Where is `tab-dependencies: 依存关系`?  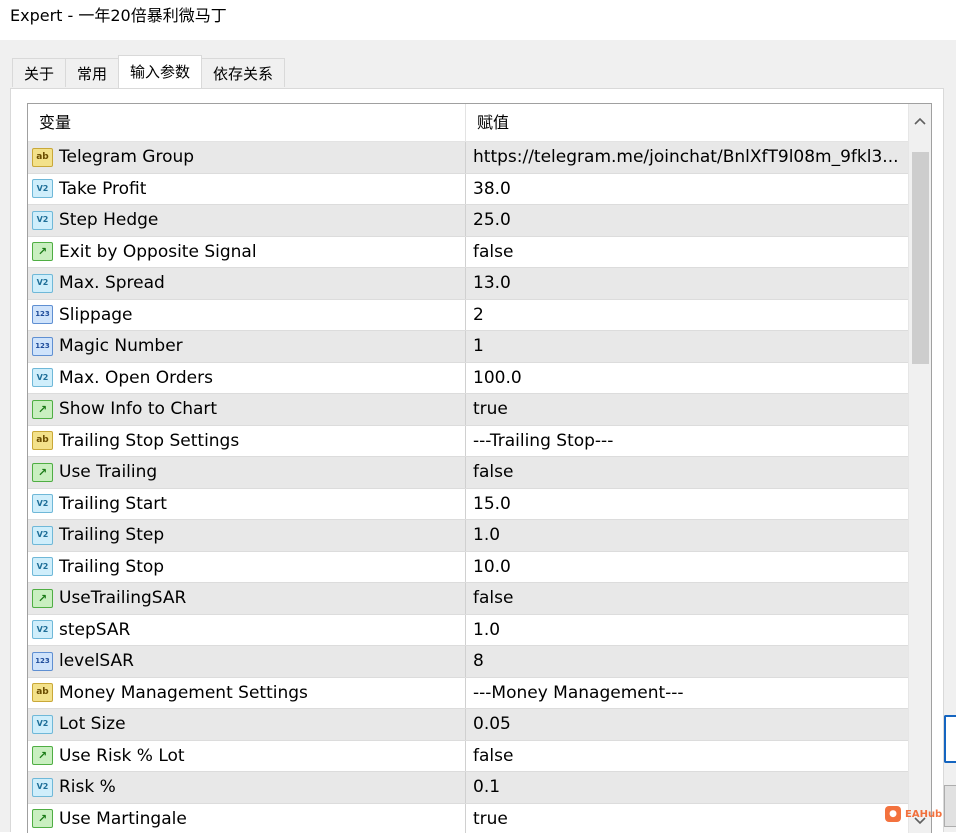
tab-dependencies: 依存关系 is located at coordinates (243, 72).